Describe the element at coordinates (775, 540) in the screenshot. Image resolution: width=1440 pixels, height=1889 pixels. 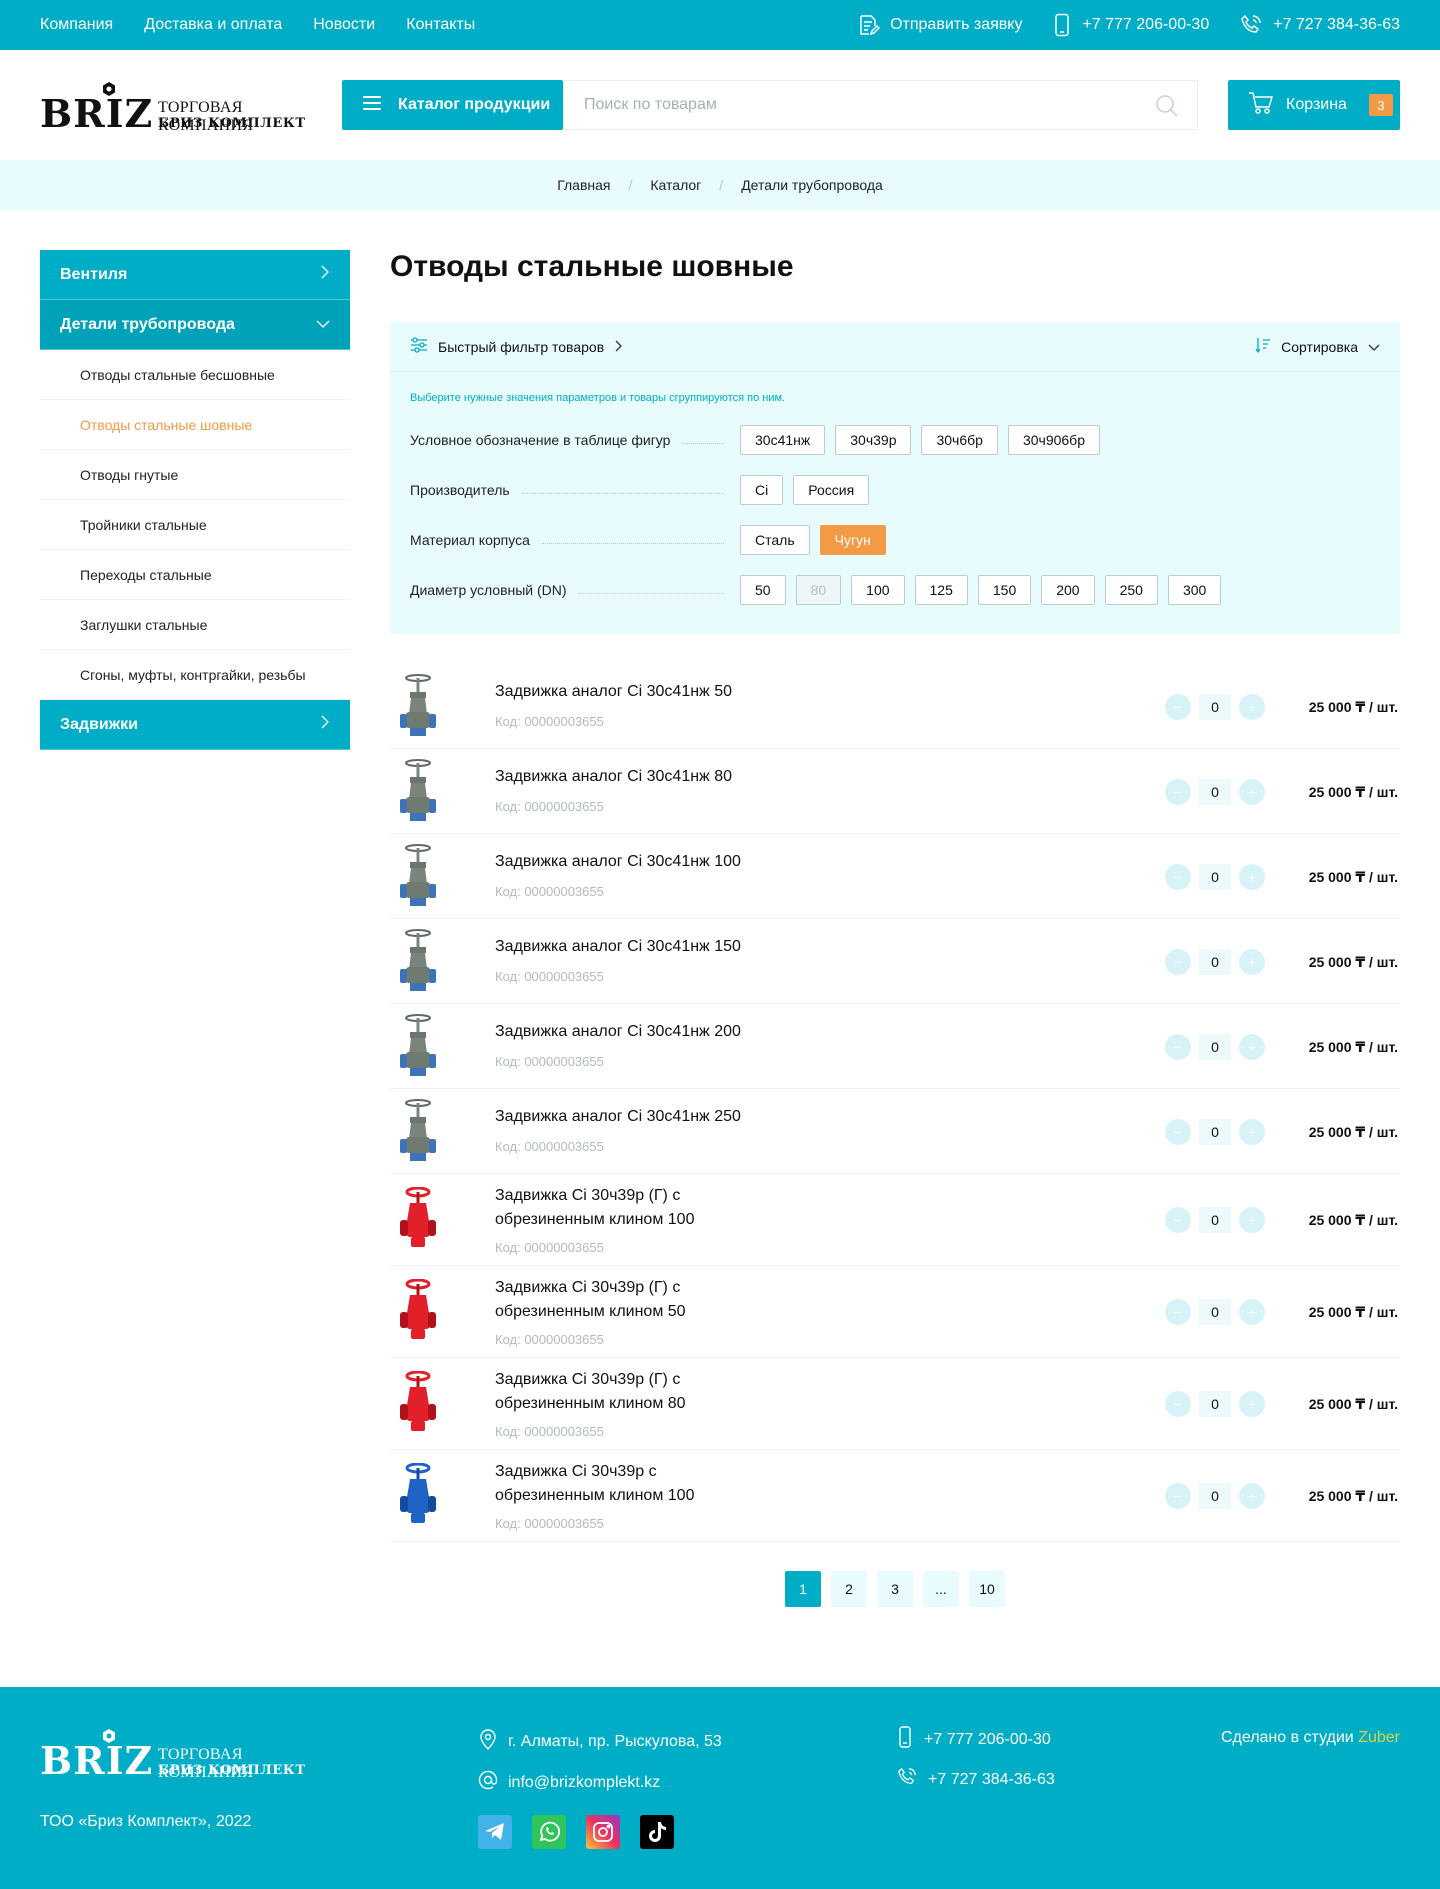
I see `filter-chip: Сталь` at that location.